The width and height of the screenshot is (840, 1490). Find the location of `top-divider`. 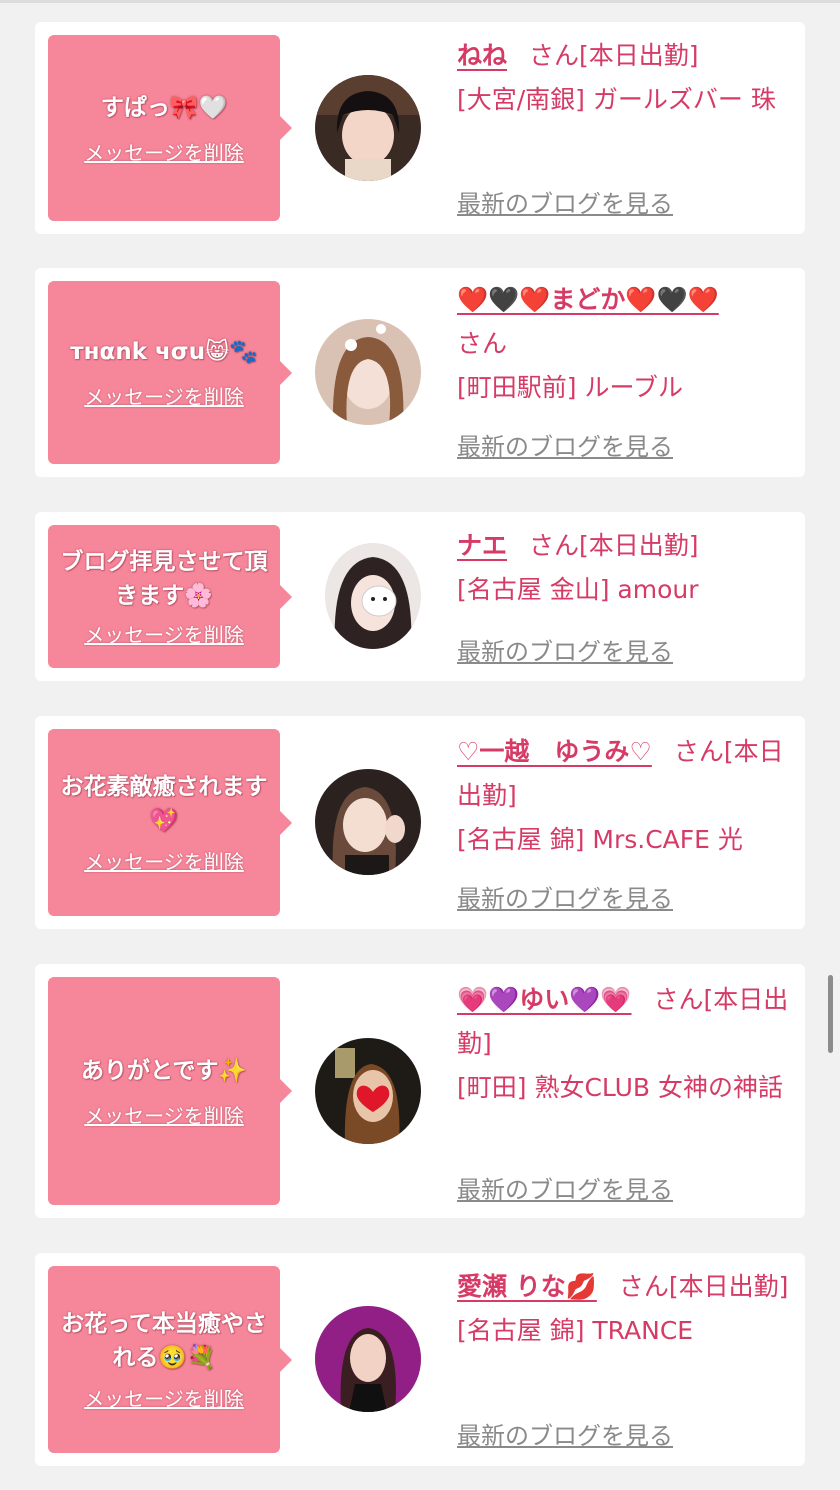

top-divider is located at coordinates (420, 1).